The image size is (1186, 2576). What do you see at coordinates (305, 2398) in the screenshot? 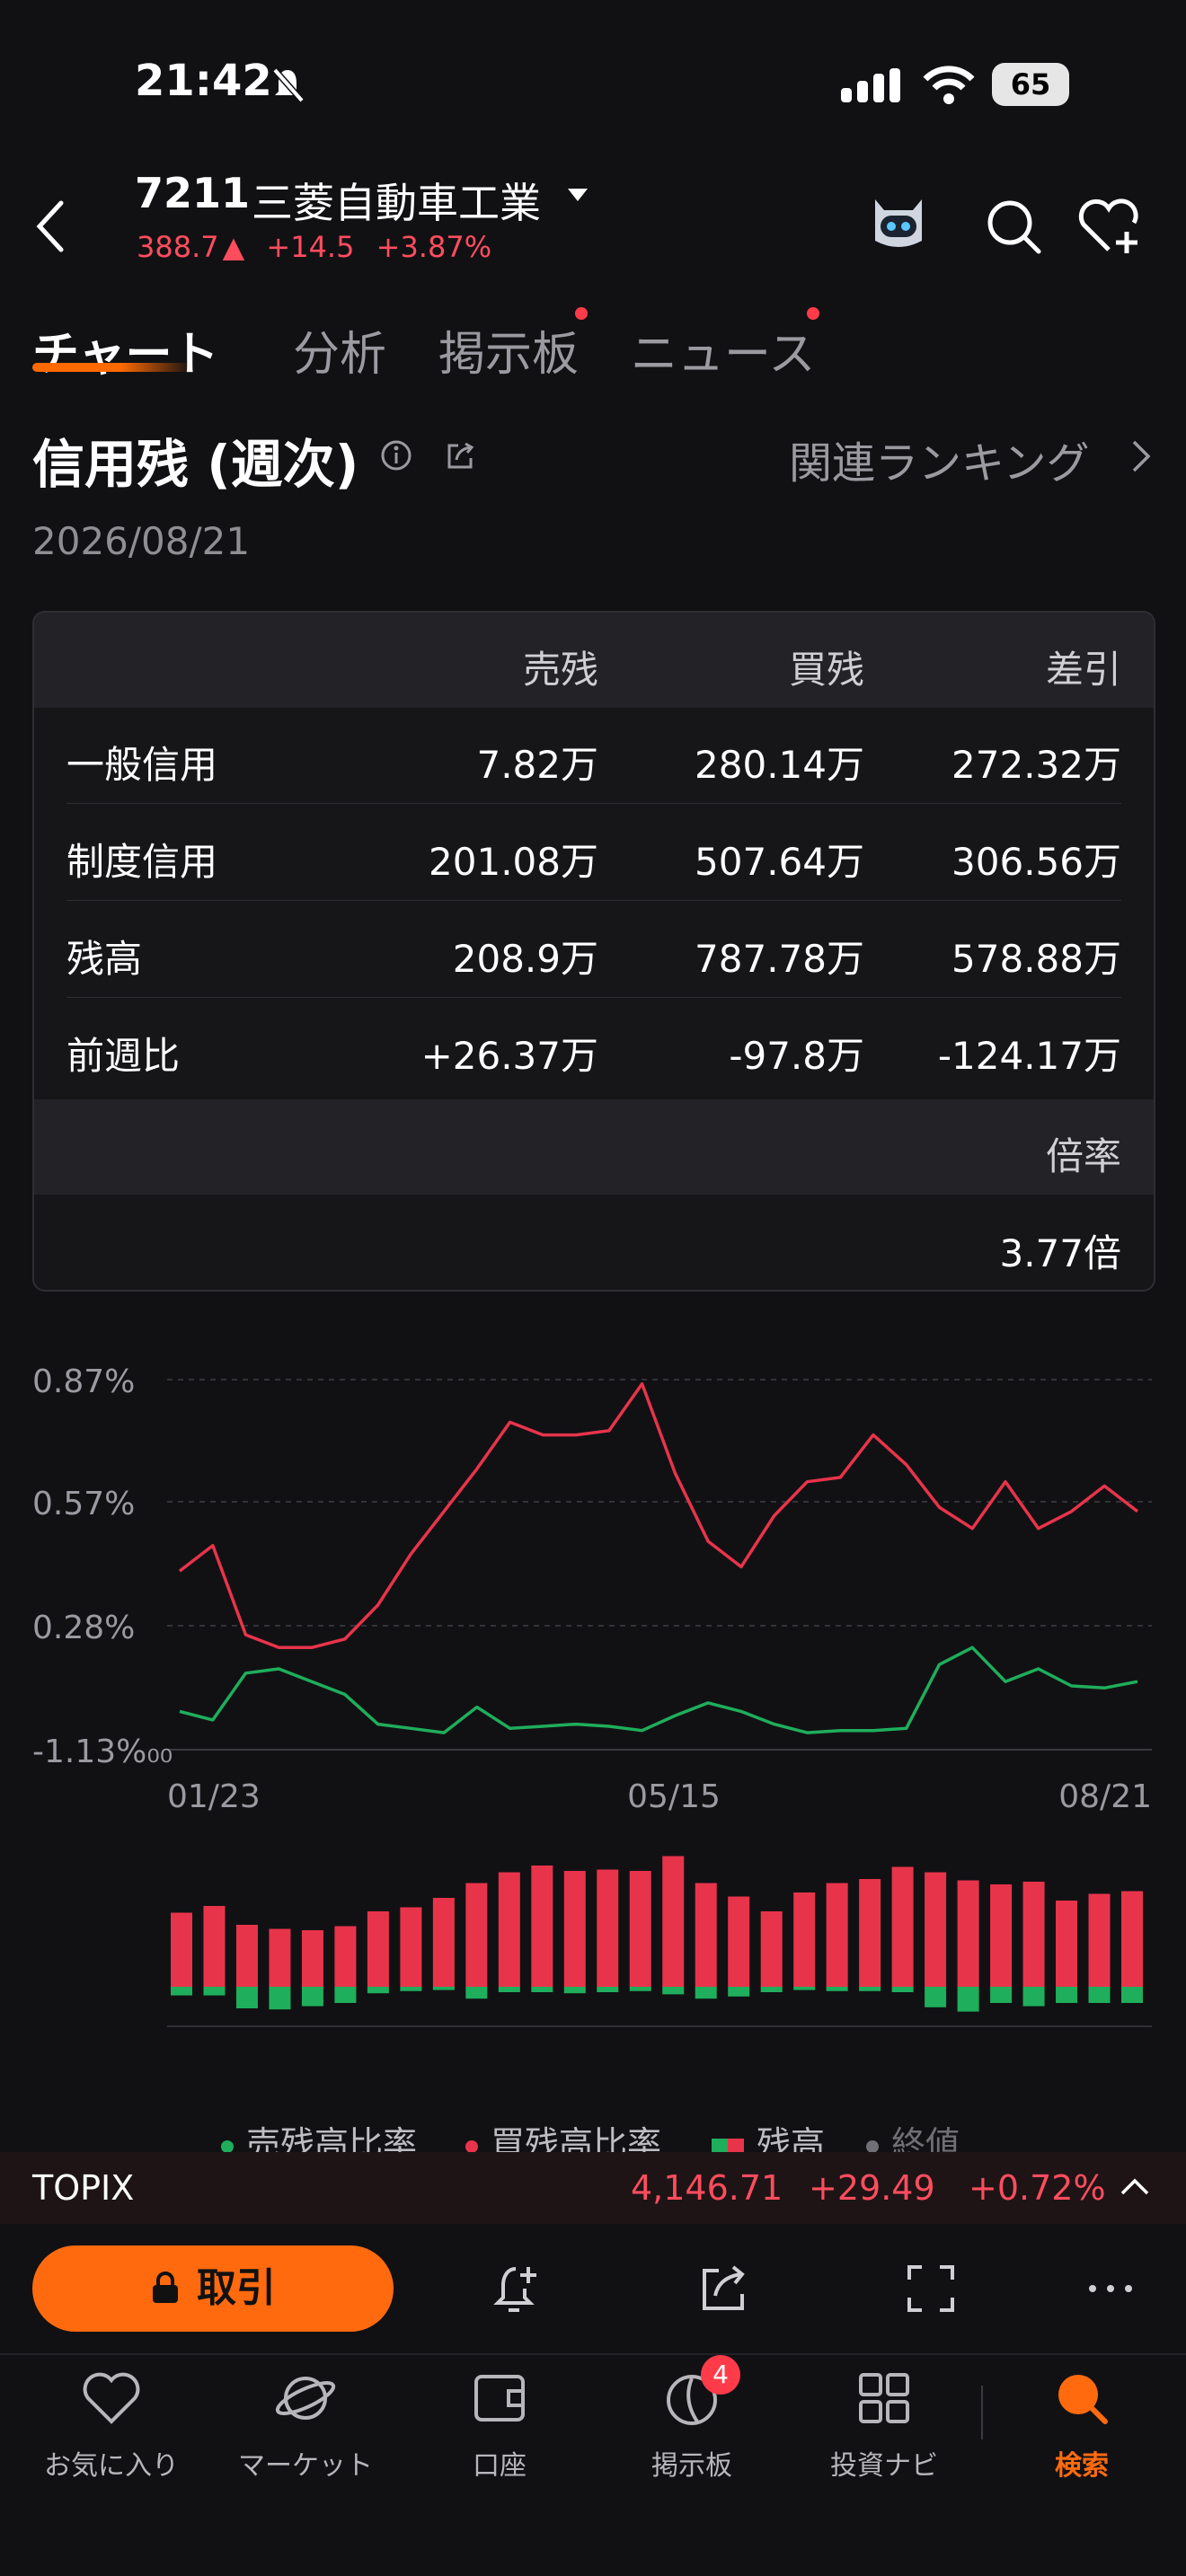
I see `planet-icon` at bounding box center [305, 2398].